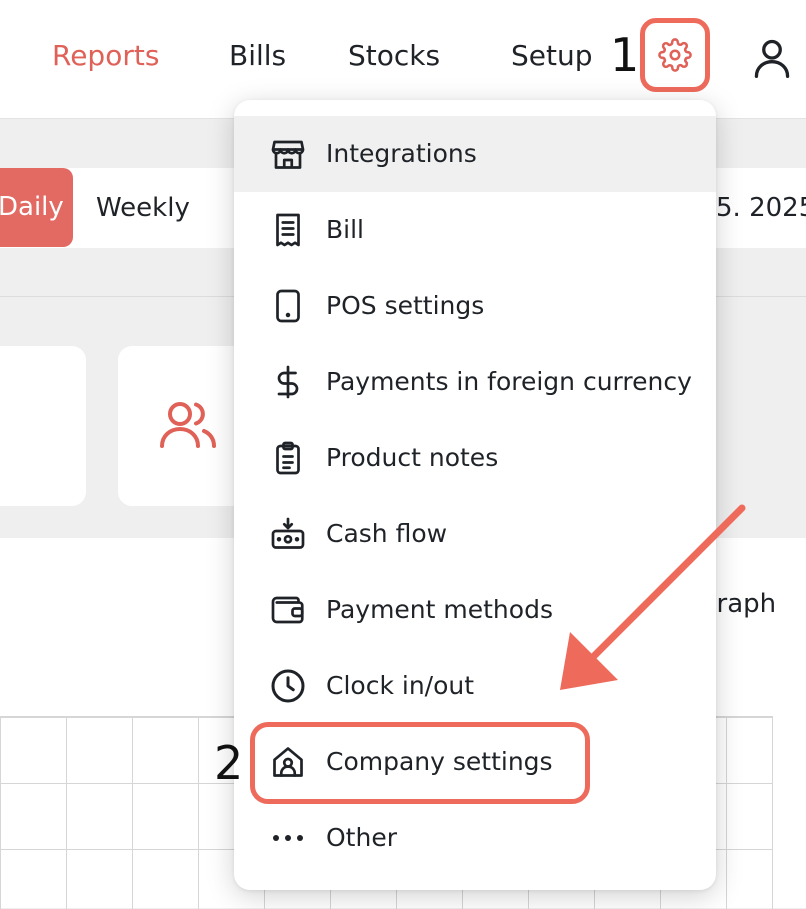  Describe the element at coordinates (475, 838) in the screenshot. I see `menu-item-other: Other` at that location.